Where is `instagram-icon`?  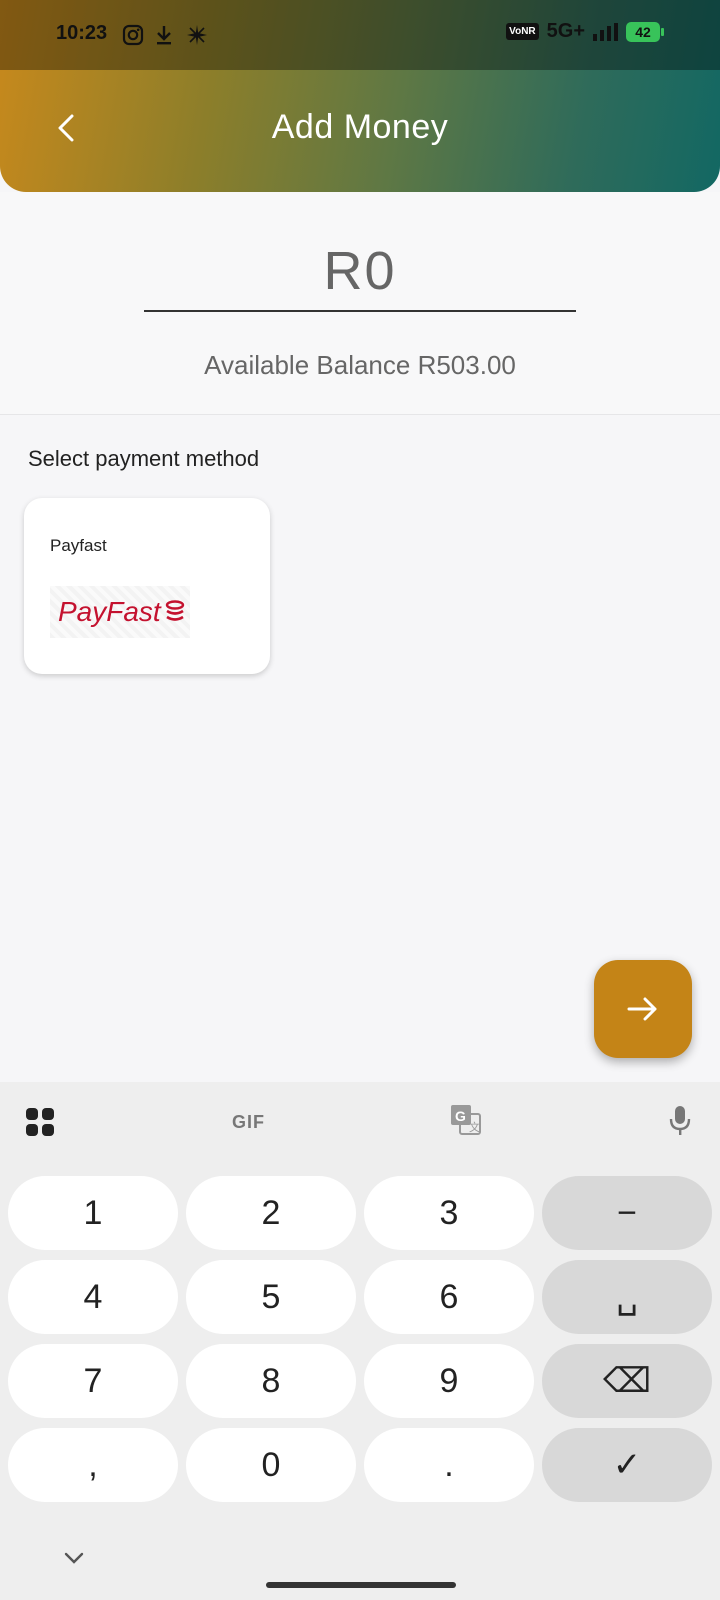 instagram-icon is located at coordinates (133, 35).